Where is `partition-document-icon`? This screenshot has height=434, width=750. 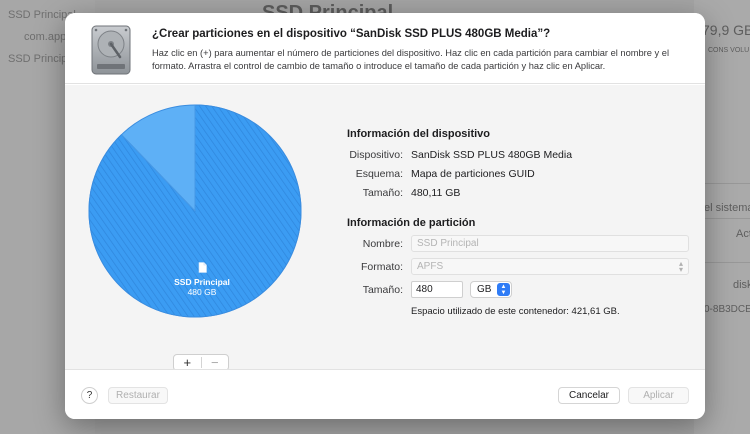 partition-document-icon is located at coordinates (202, 267).